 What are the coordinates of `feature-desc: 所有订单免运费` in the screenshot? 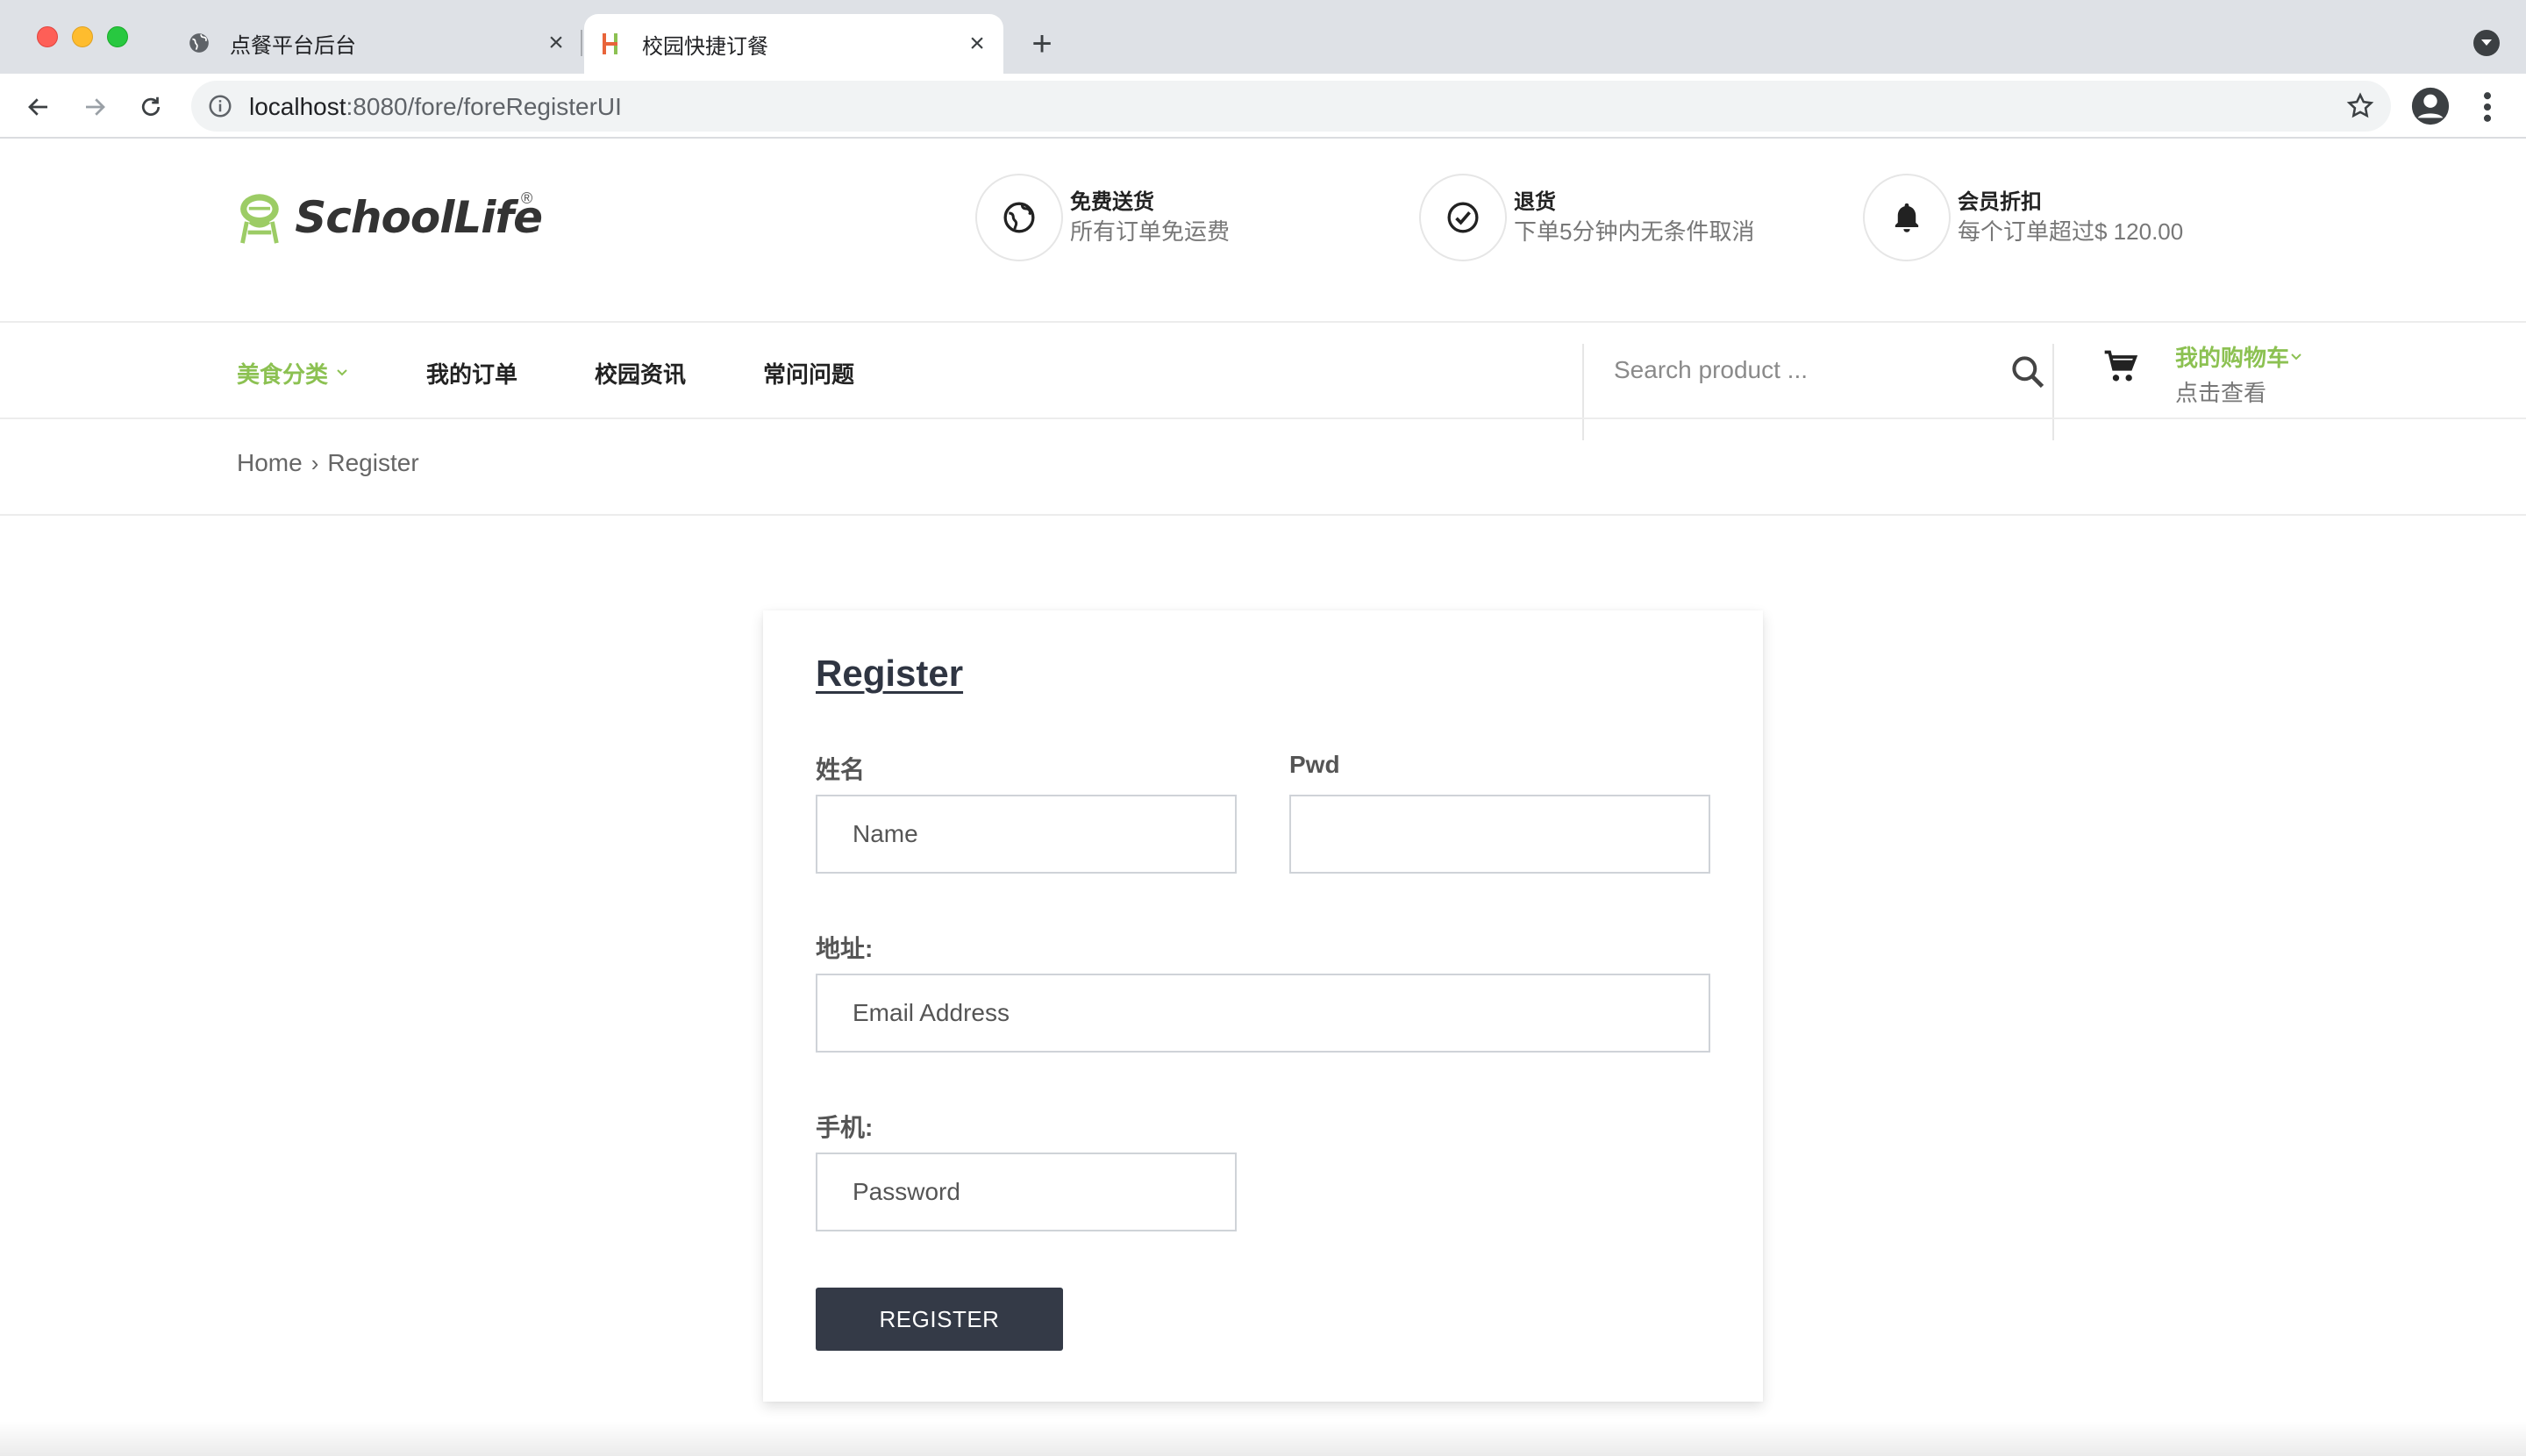 It's located at (1150, 231).